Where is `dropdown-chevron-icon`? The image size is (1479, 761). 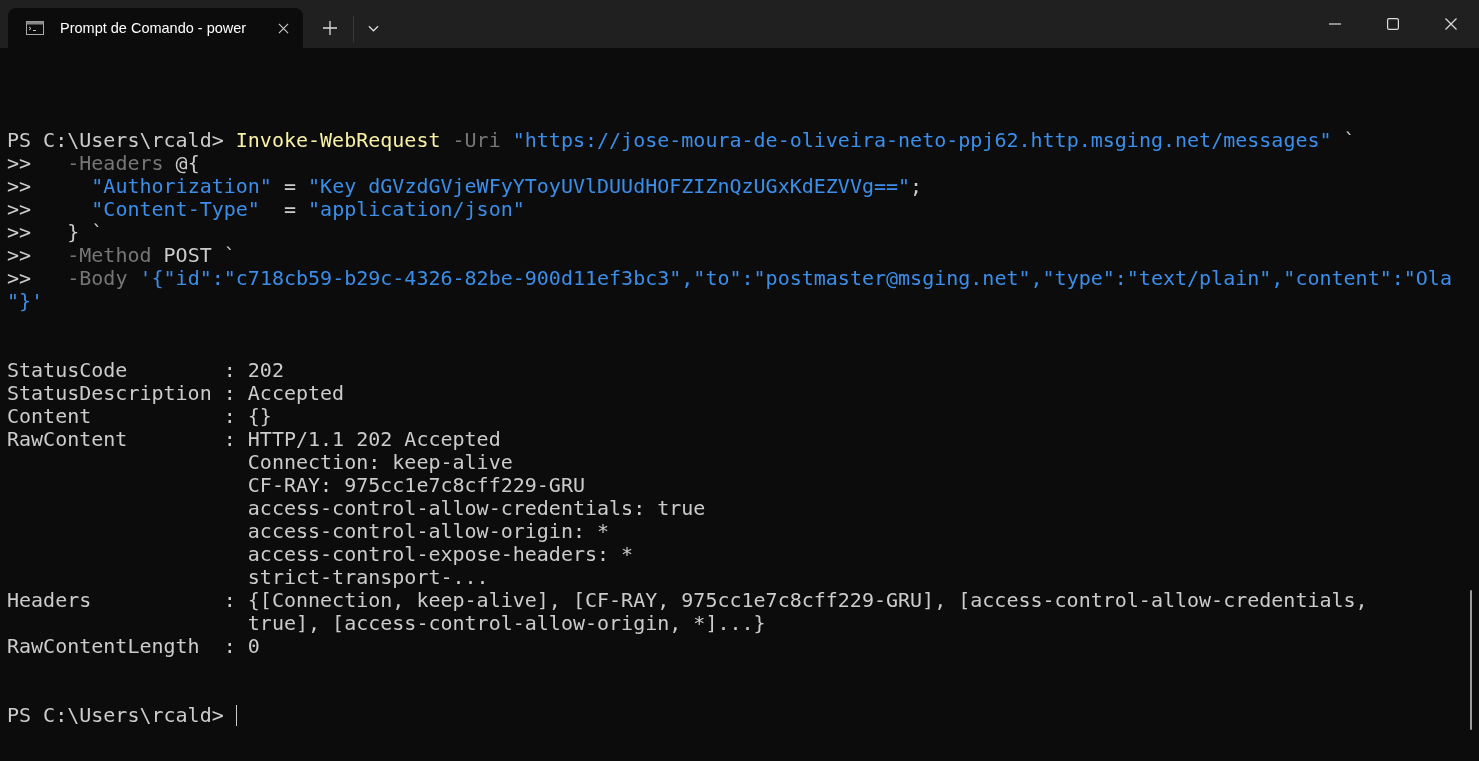 dropdown-chevron-icon is located at coordinates (373, 28).